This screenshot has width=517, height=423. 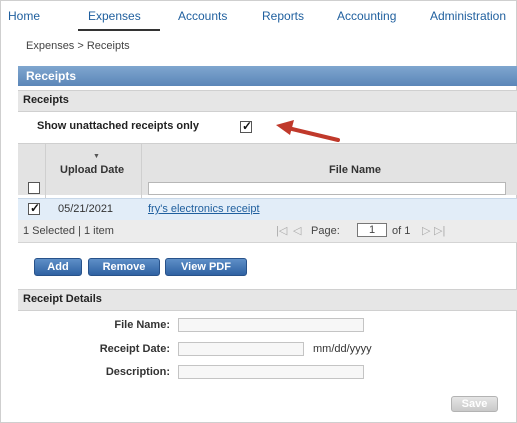 What do you see at coordinates (366, 16) in the screenshot?
I see `tab-accounting: Accounting` at bounding box center [366, 16].